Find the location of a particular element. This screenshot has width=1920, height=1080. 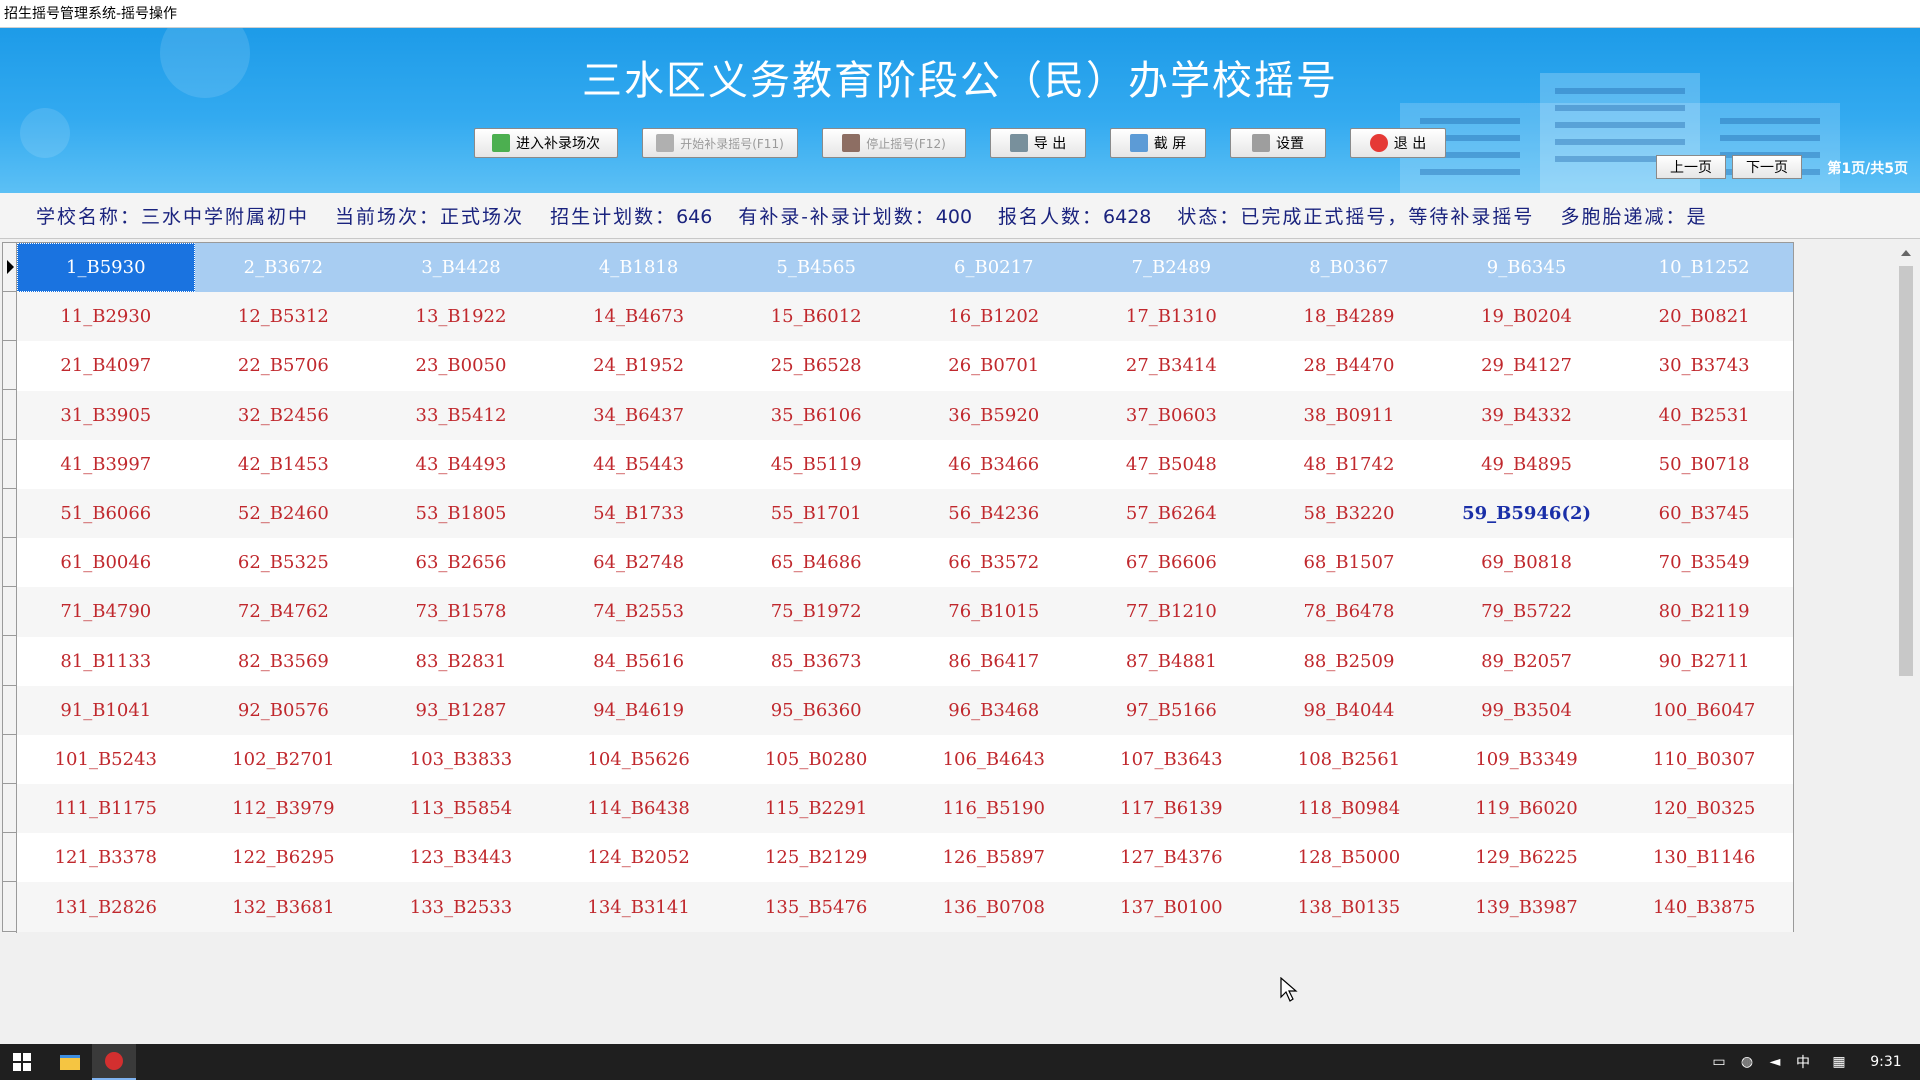

table-cell: 71_B4790 is located at coordinates (106, 611).